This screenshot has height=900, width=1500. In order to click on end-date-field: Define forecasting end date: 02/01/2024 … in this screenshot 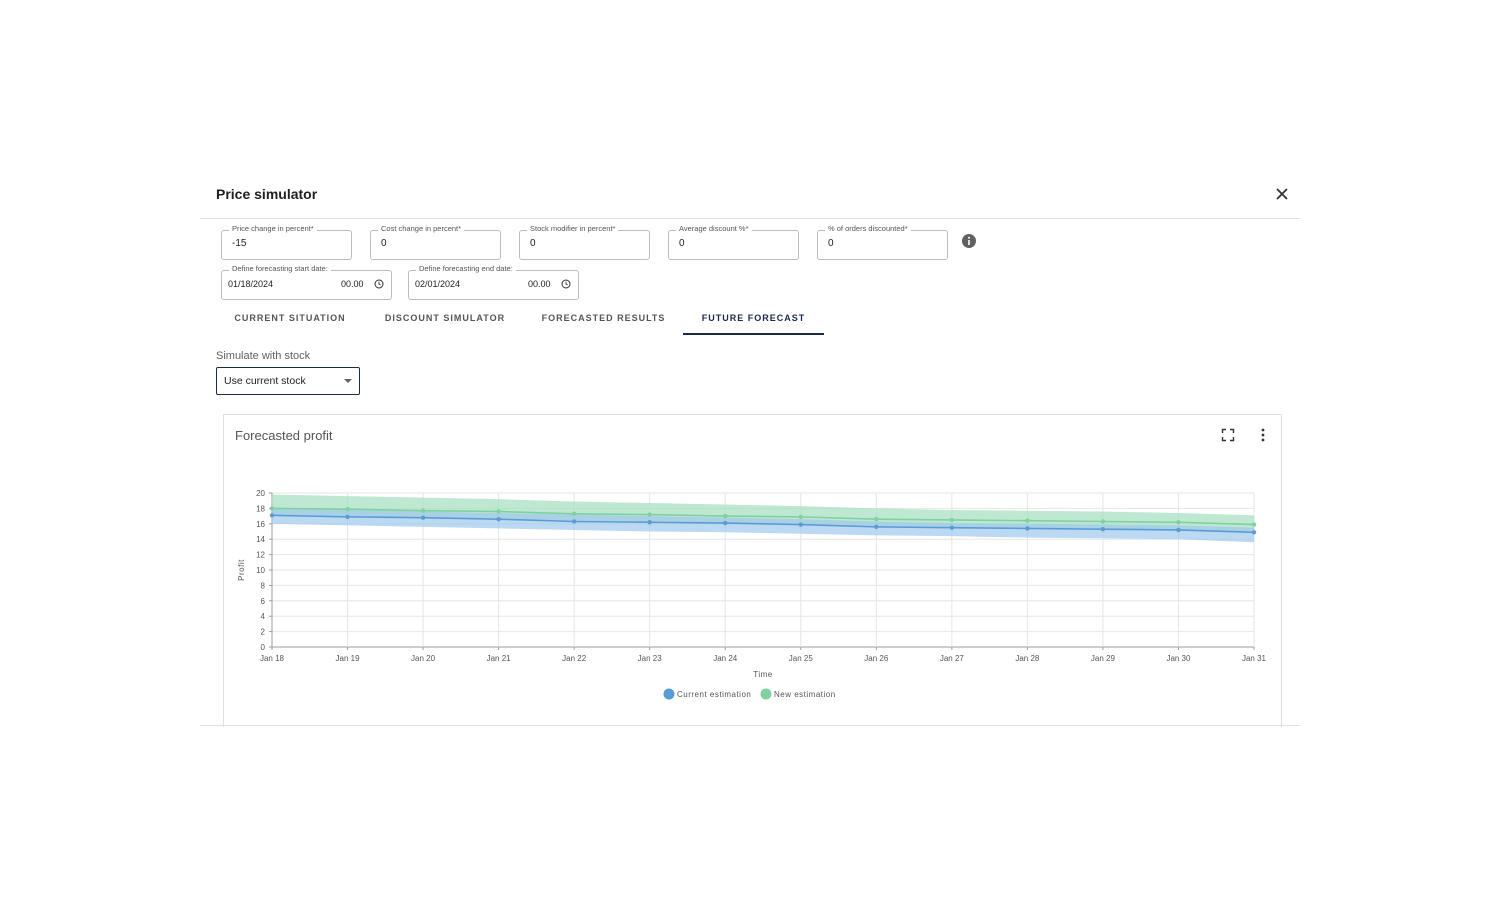, I will do `click(493, 282)`.